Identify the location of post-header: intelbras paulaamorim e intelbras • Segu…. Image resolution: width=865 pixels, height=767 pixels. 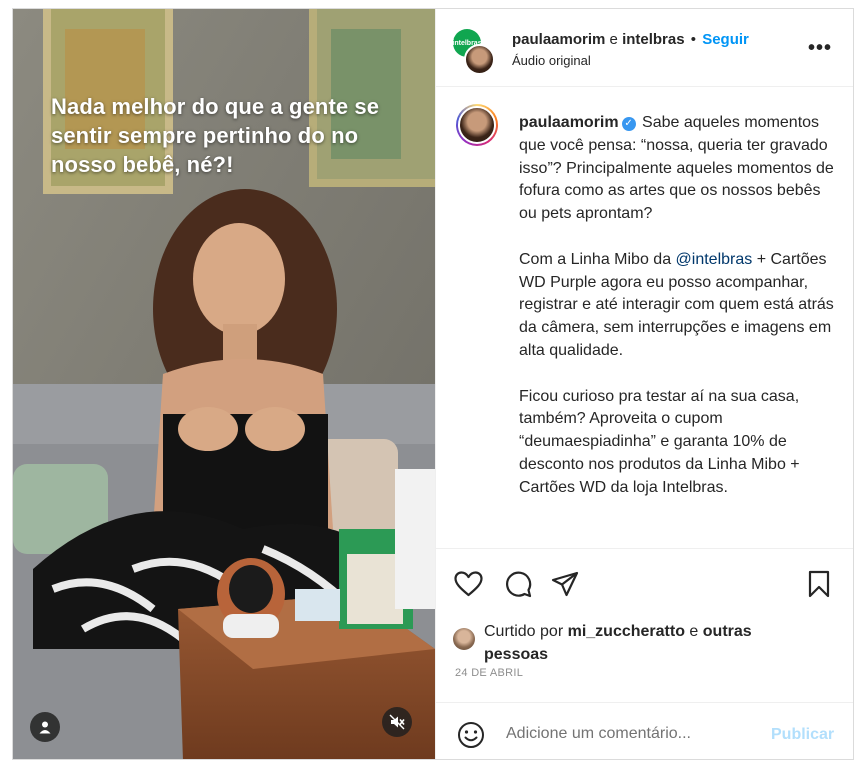
(644, 48).